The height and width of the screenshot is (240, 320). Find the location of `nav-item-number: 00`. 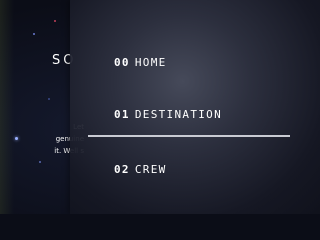

nav-item-number: 00 is located at coordinates (122, 62).